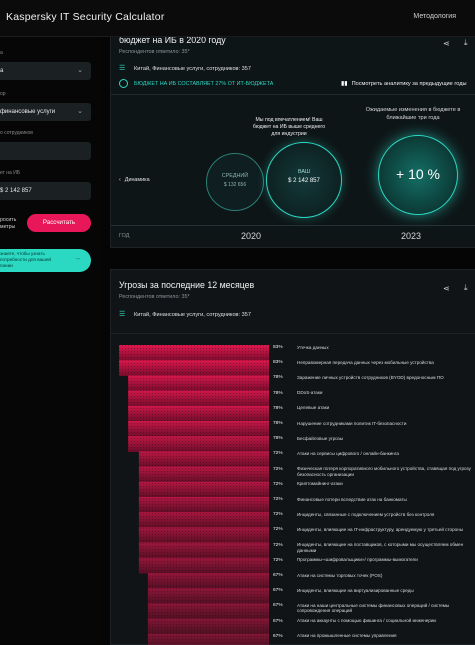 The height and width of the screenshot is (645, 475). Describe the element at coordinates (278, 347) in the screenshot. I see `threat-percent: 83%` at that location.